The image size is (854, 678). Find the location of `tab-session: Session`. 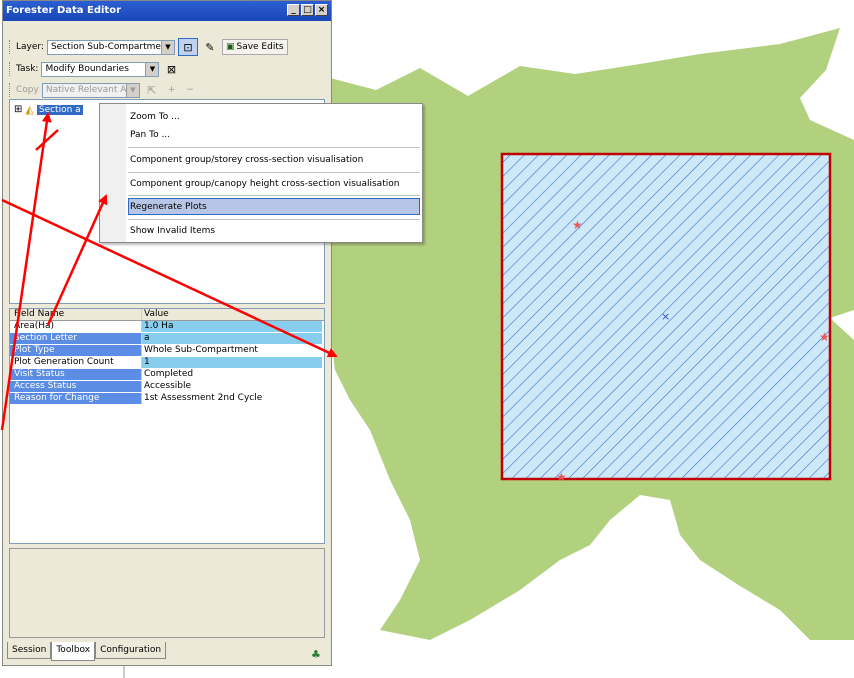

tab-session: Session is located at coordinates (29, 650).